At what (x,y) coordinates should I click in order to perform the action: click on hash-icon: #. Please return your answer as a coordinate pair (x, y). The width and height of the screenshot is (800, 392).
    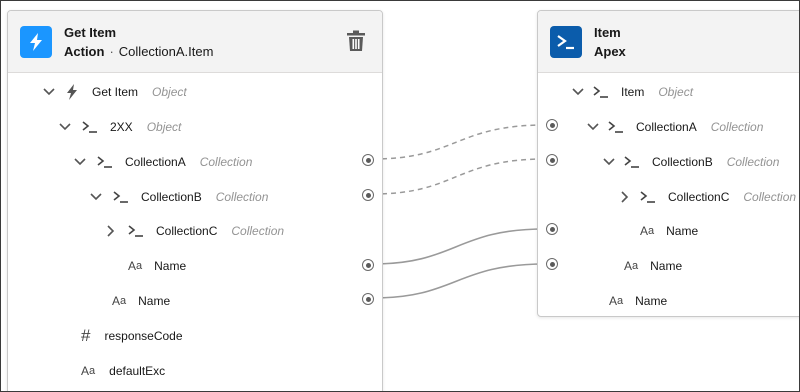
    Looking at the image, I should click on (86, 335).